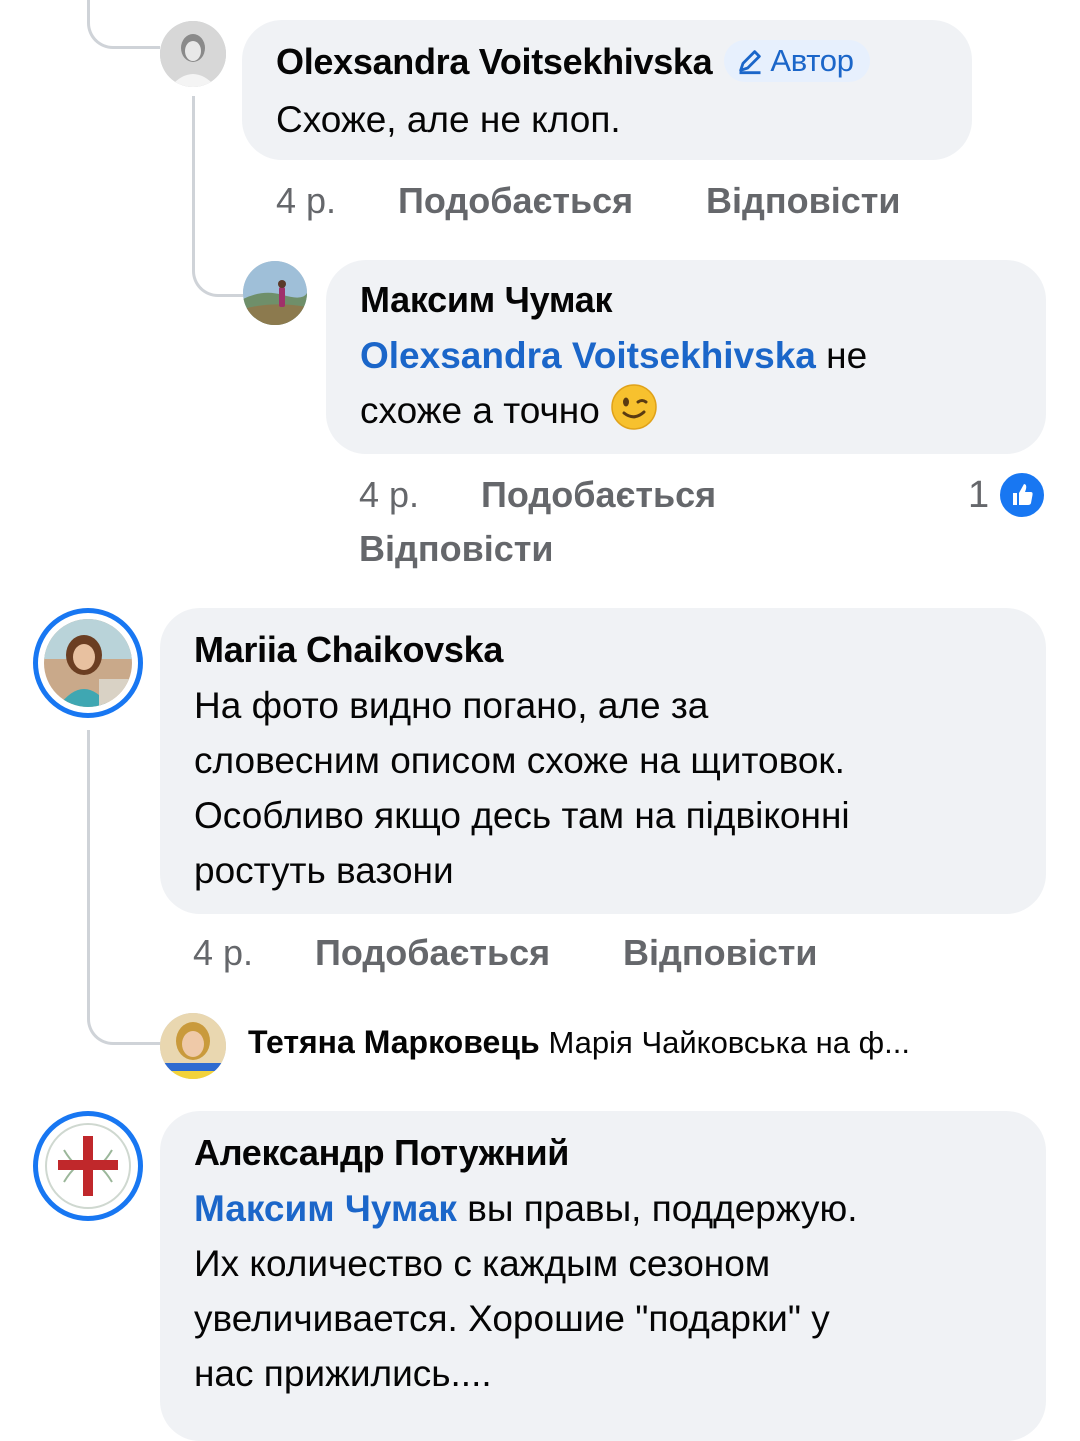  What do you see at coordinates (451, 705) in the screenshot?
I see `comment-line: На фото видно погано, але за` at bounding box center [451, 705].